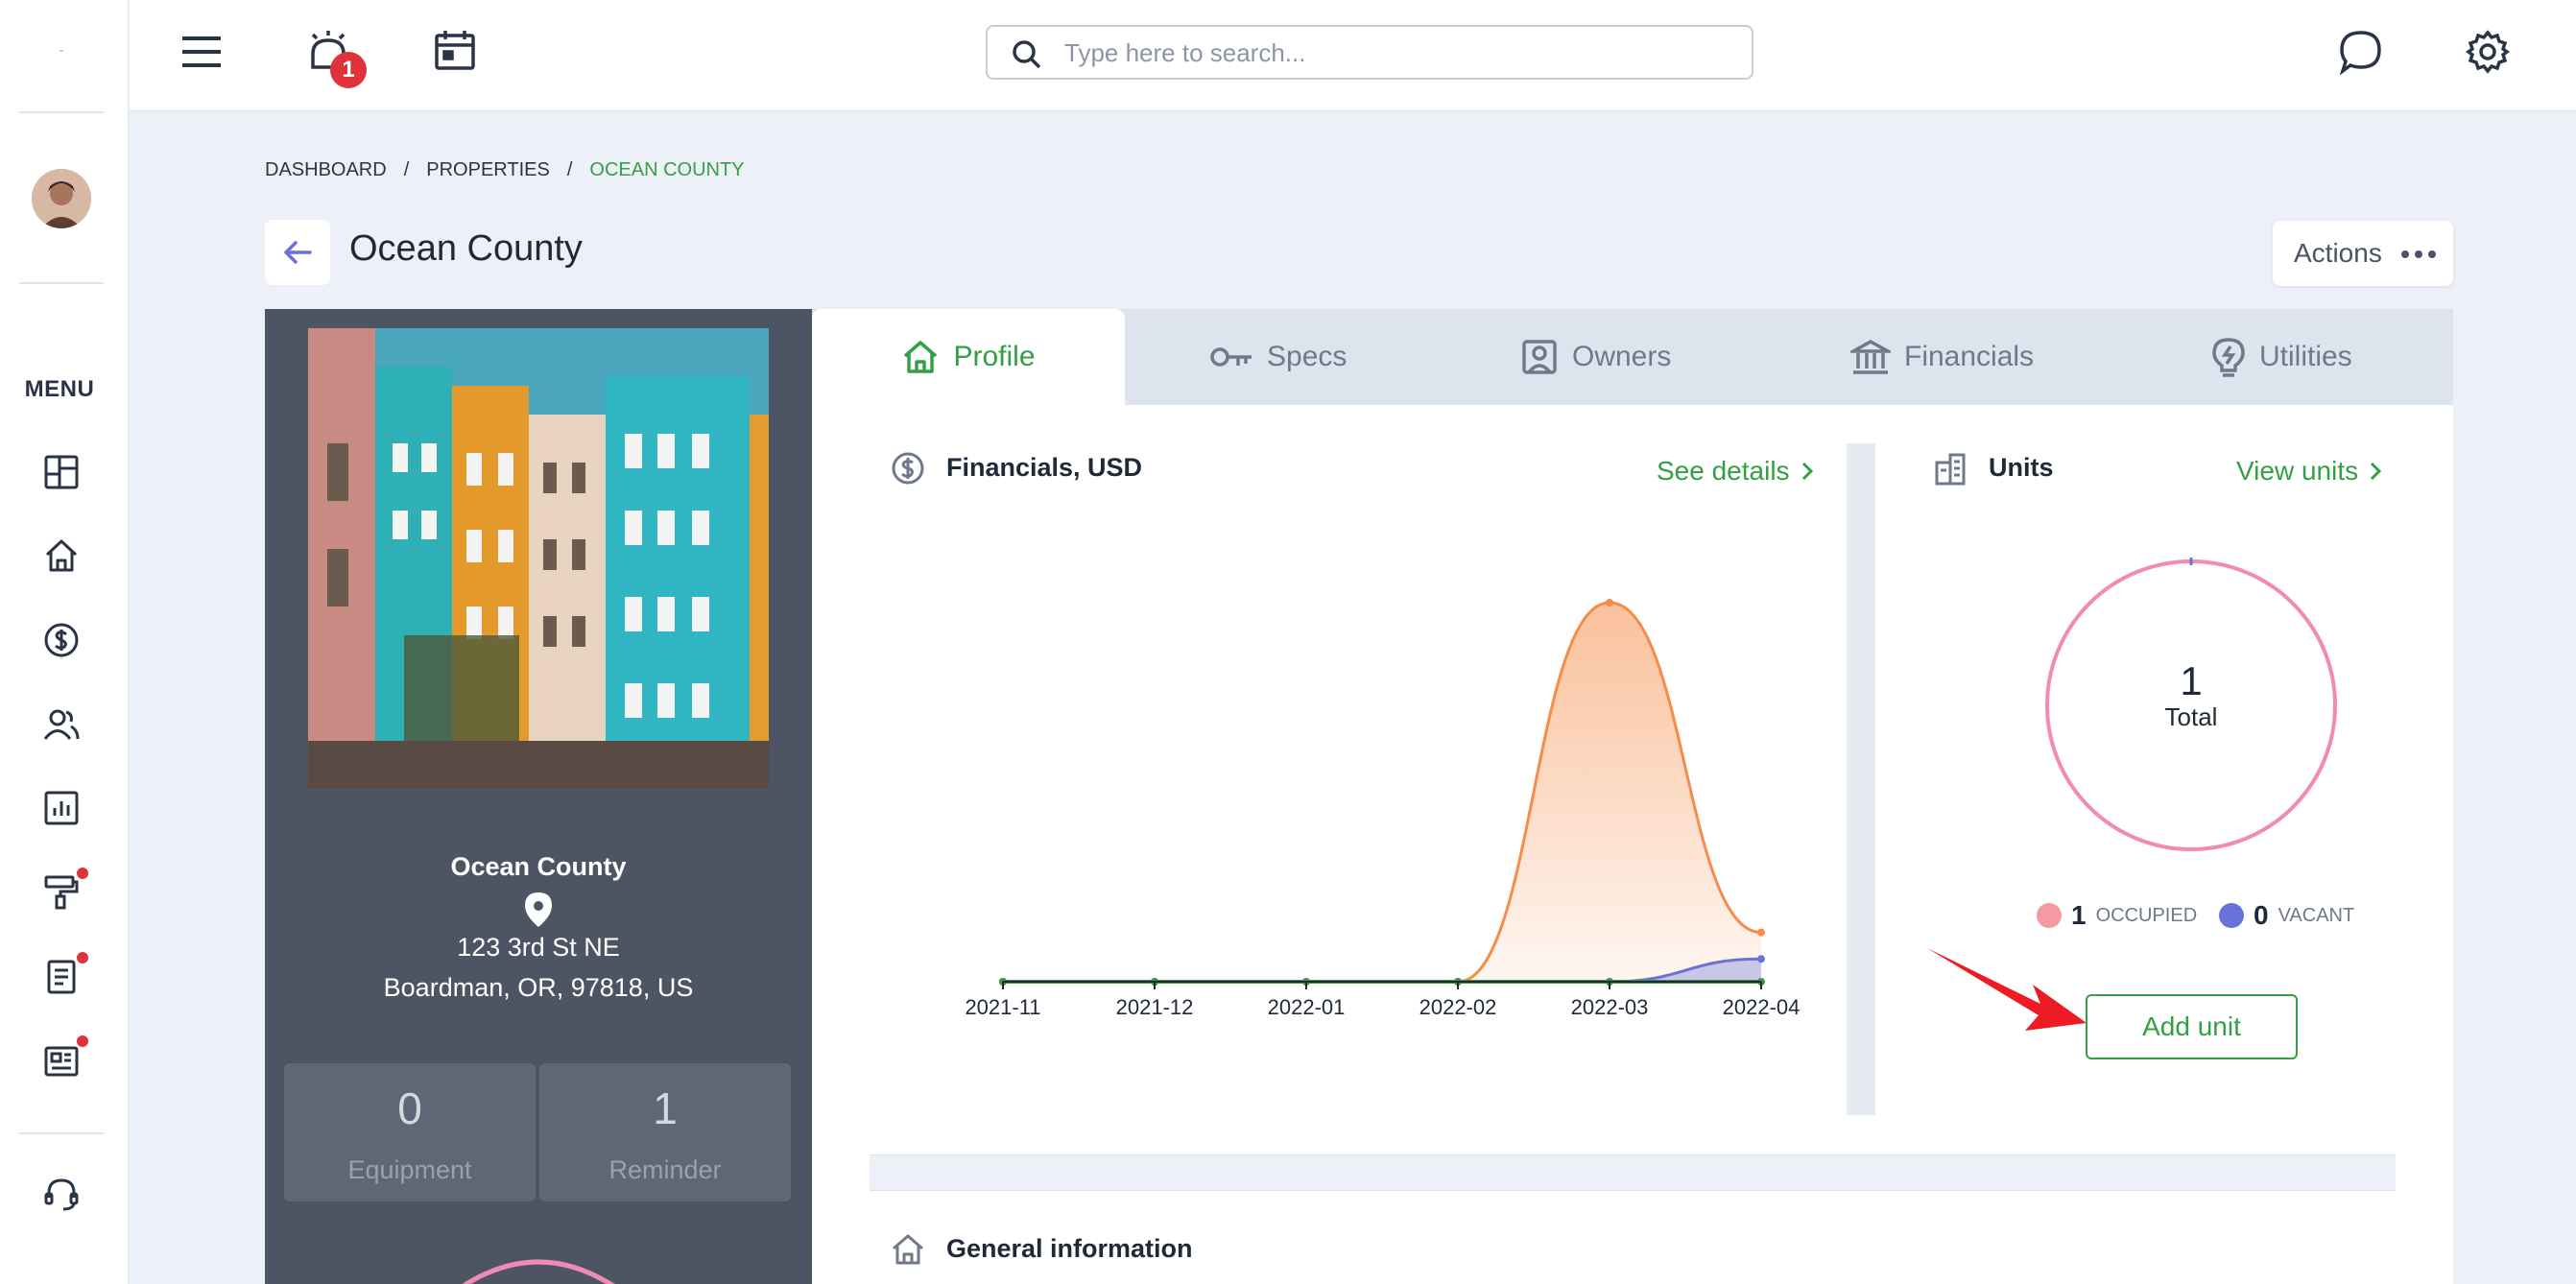  What do you see at coordinates (994, 357) in the screenshot?
I see `tab-label: Profile` at bounding box center [994, 357].